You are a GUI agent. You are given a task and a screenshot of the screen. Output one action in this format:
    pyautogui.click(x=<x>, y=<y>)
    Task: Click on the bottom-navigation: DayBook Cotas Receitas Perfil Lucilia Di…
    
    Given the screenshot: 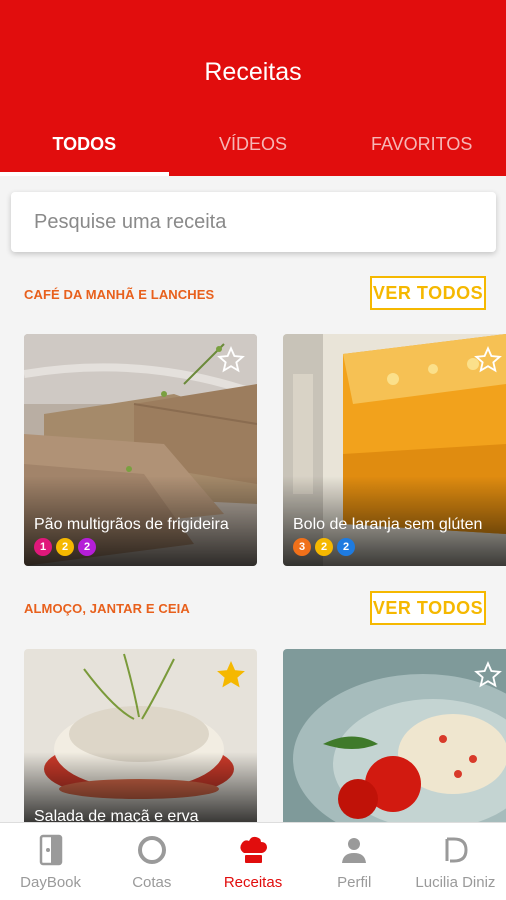 What is the action you would take?
    pyautogui.click(x=253, y=861)
    